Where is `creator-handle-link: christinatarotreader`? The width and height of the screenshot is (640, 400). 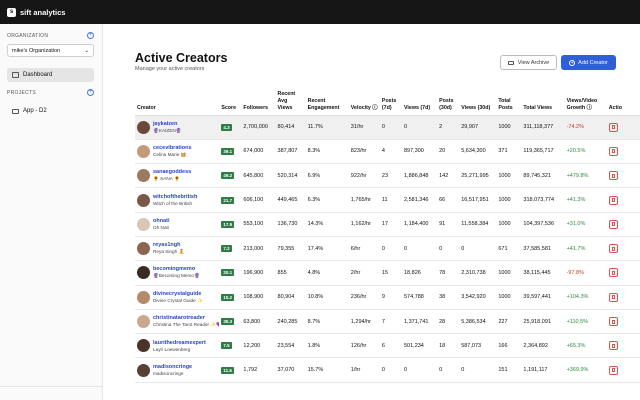
creator-handle-link: christinatarotreader is located at coordinates (186, 318).